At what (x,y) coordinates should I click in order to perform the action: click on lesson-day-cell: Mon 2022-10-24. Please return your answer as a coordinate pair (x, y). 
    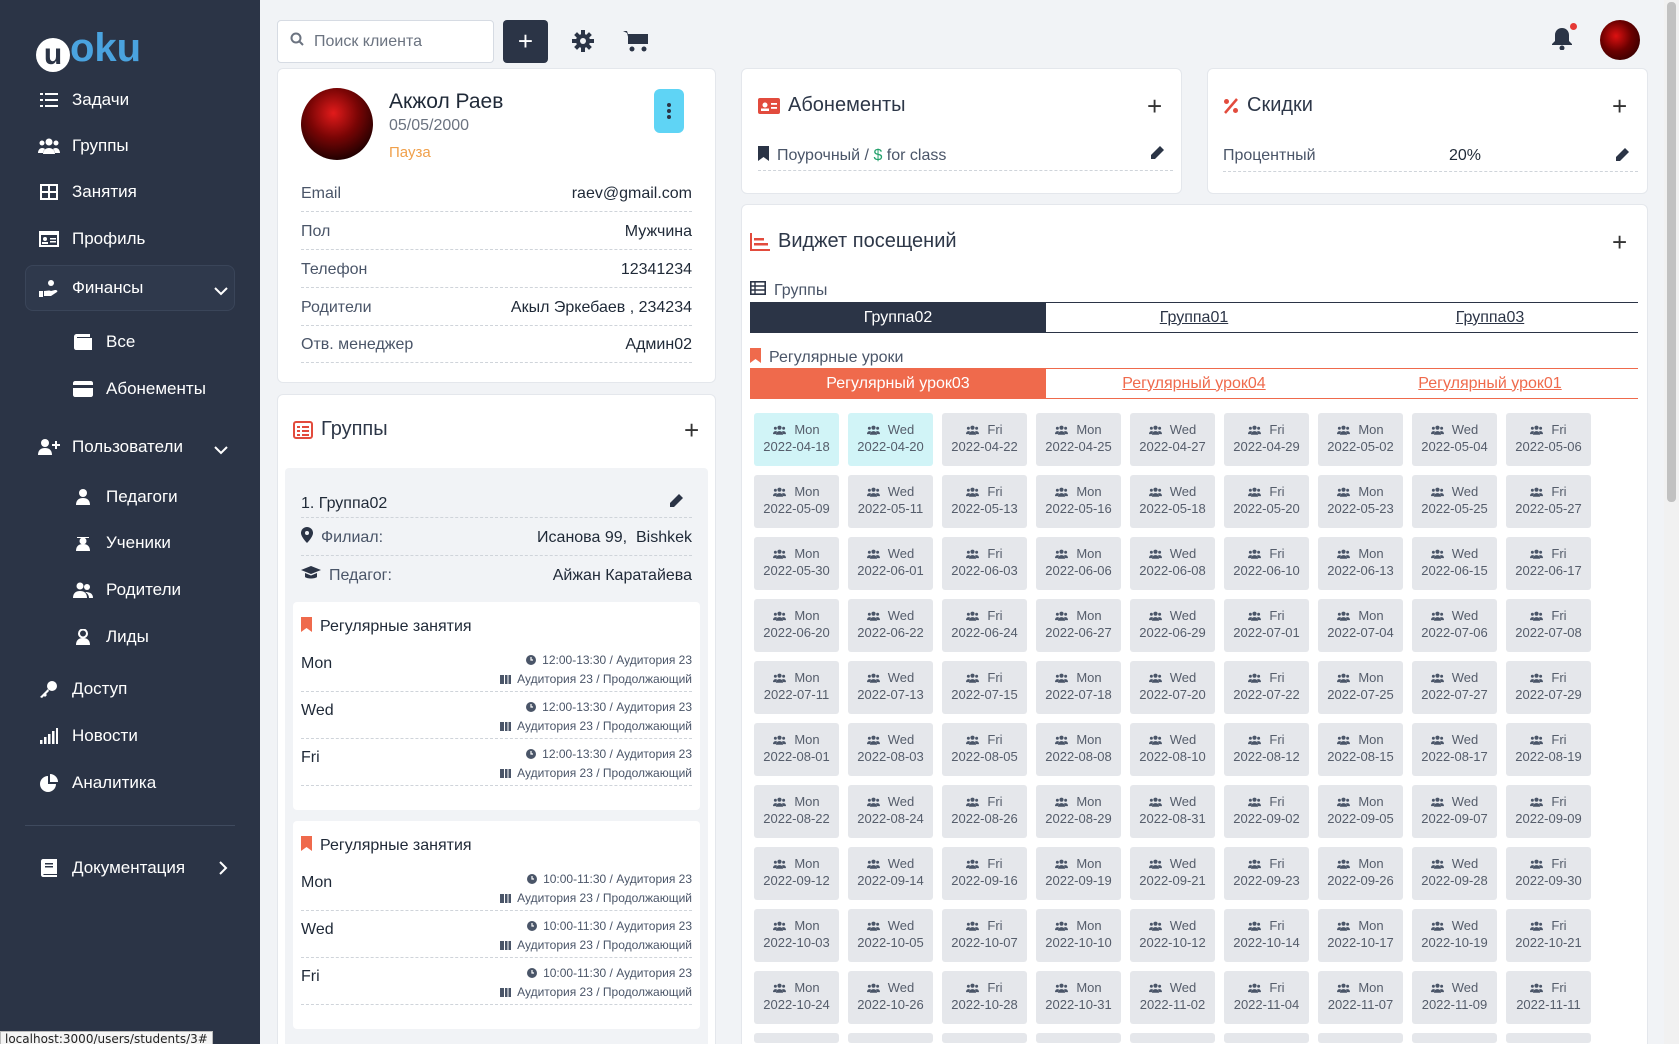
    Looking at the image, I should click on (796, 997).